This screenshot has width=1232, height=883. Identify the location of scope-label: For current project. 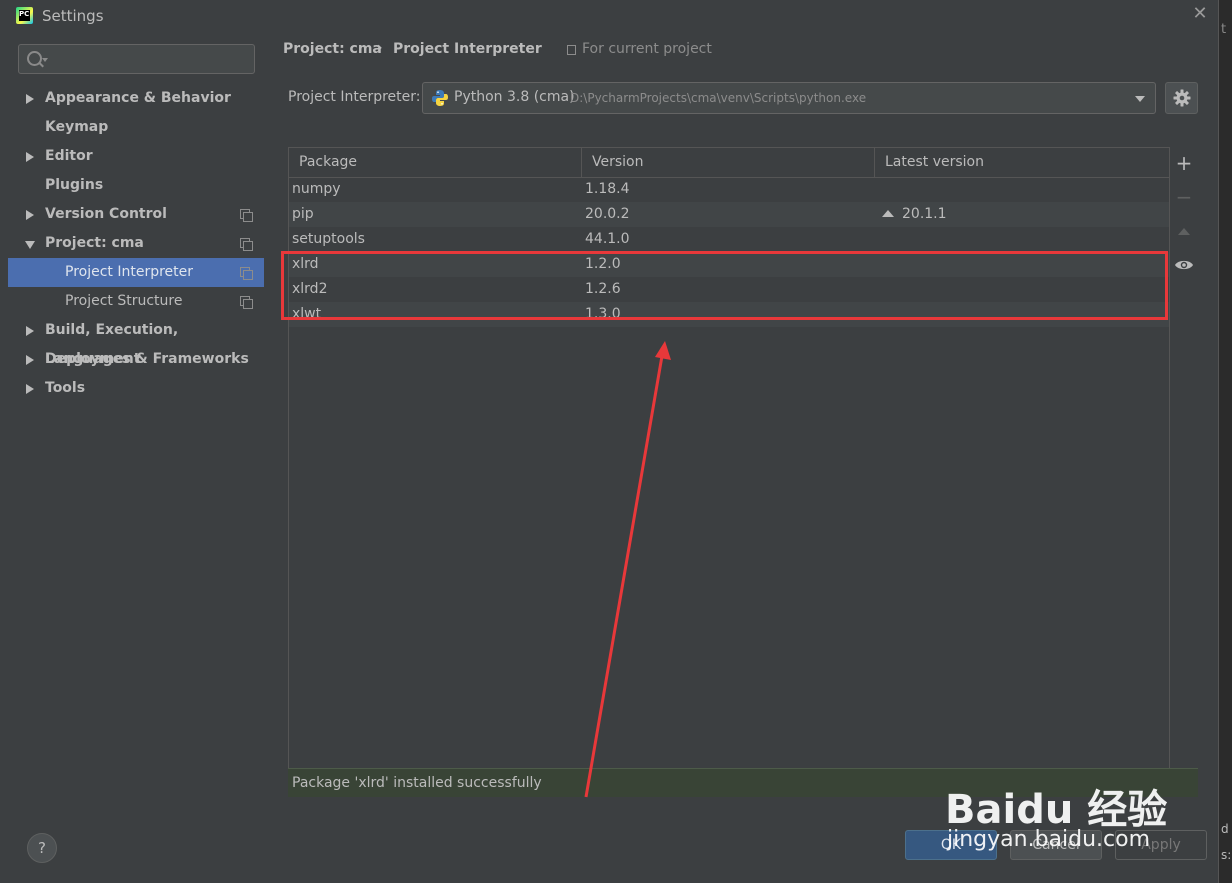
(647, 49).